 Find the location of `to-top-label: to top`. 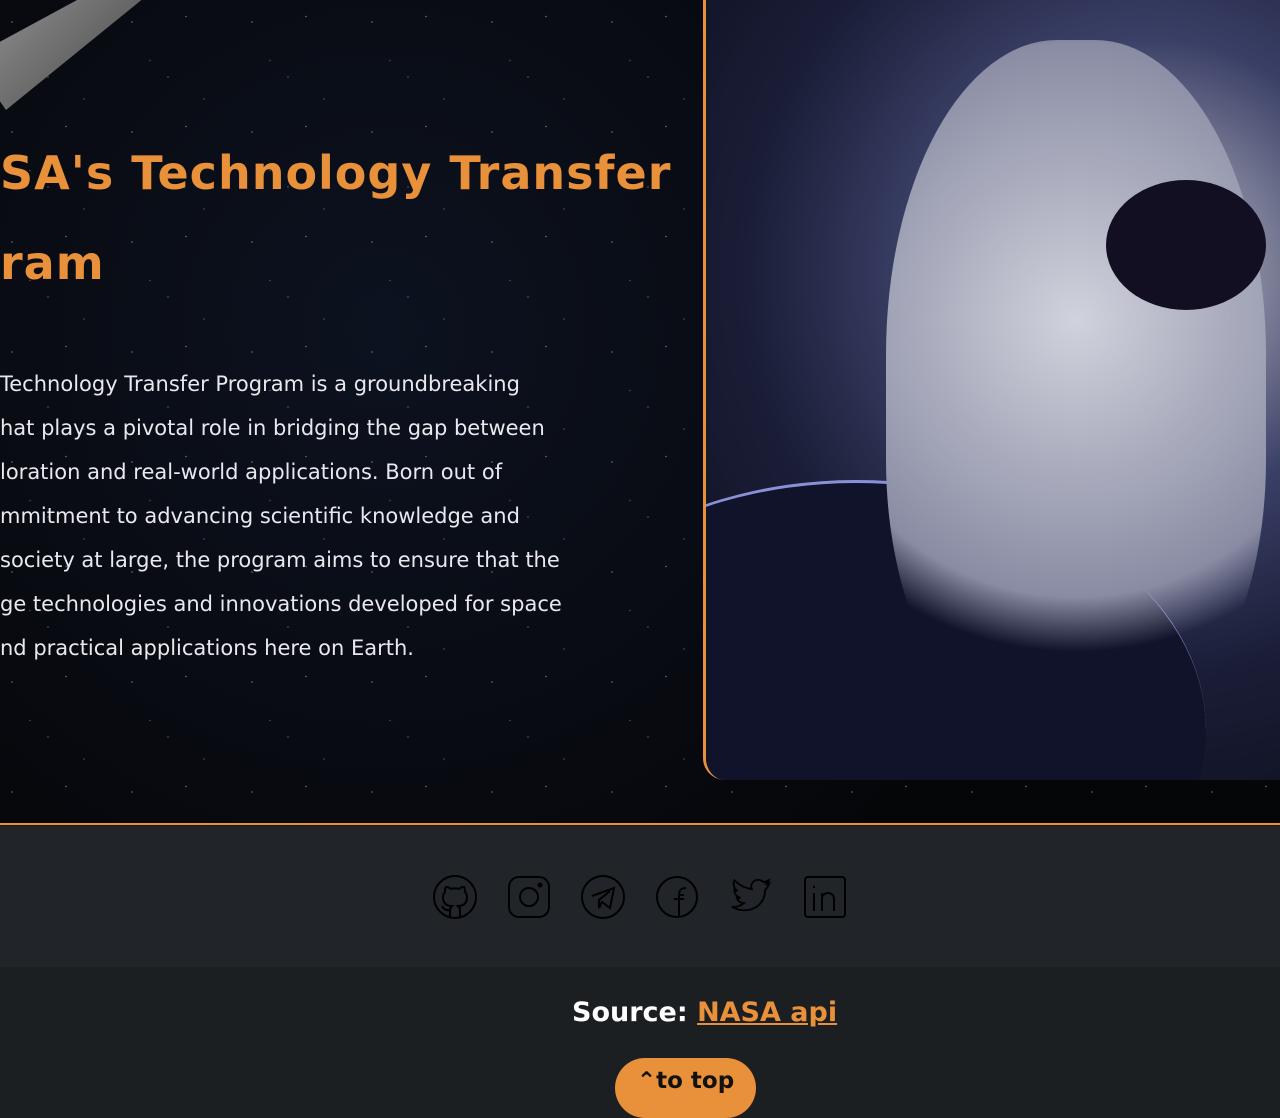

to-top-label: to top is located at coordinates (695, 1081).